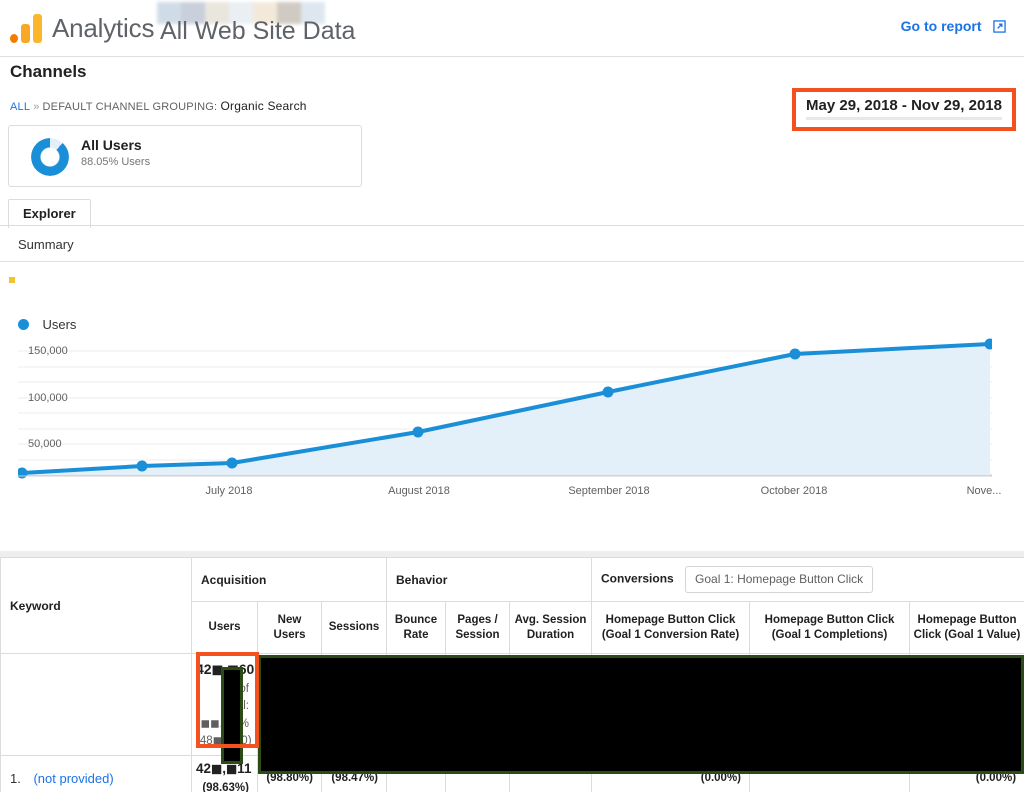  What do you see at coordinates (25, 33) in the screenshot?
I see `logo-bar-medium` at bounding box center [25, 33].